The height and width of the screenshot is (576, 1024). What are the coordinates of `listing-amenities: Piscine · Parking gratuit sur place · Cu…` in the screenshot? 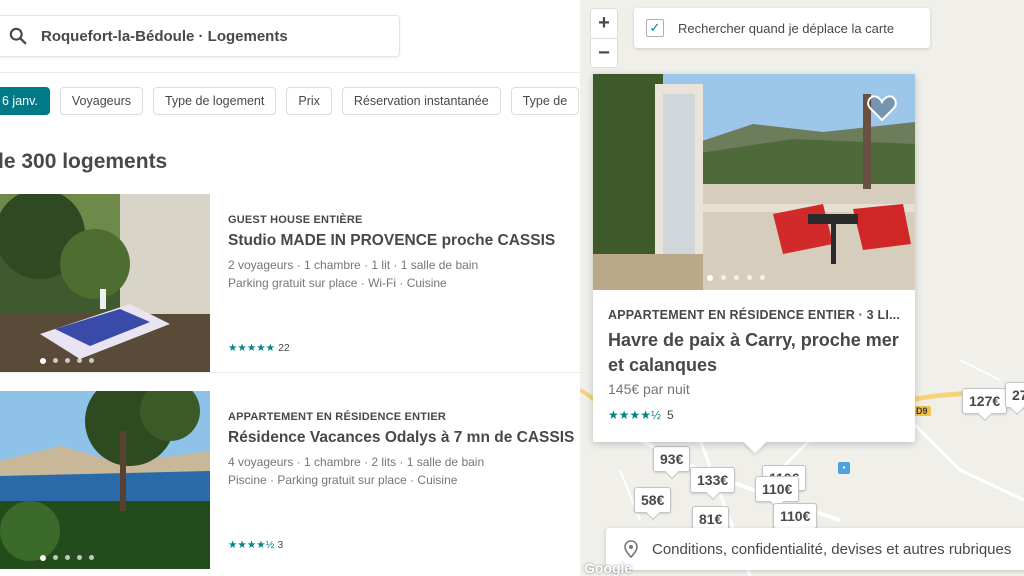 It's located at (343, 480).